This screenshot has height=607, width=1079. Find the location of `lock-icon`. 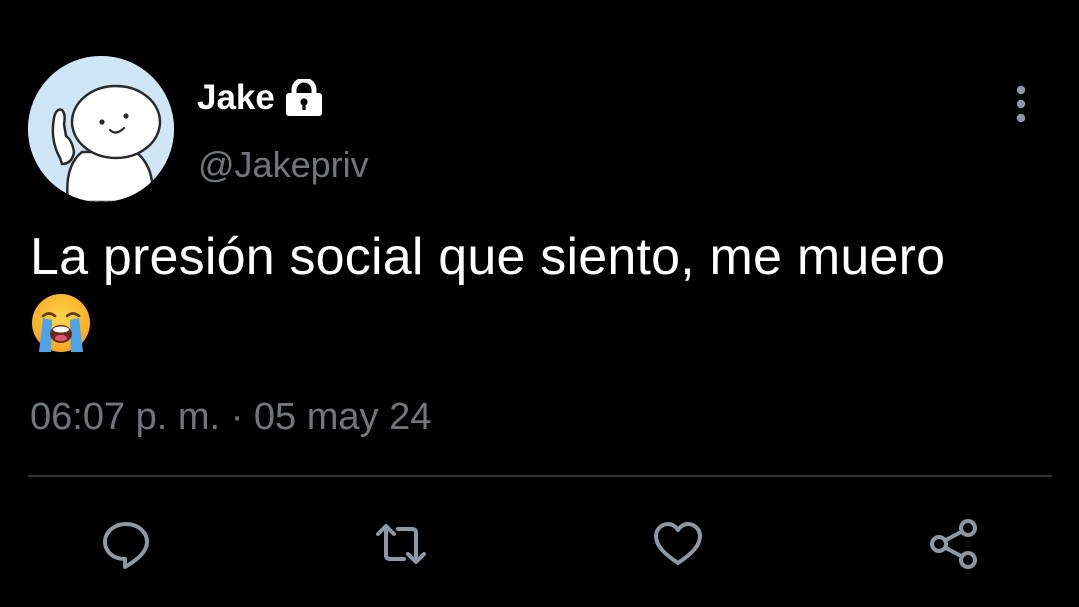

lock-icon is located at coordinates (304, 97).